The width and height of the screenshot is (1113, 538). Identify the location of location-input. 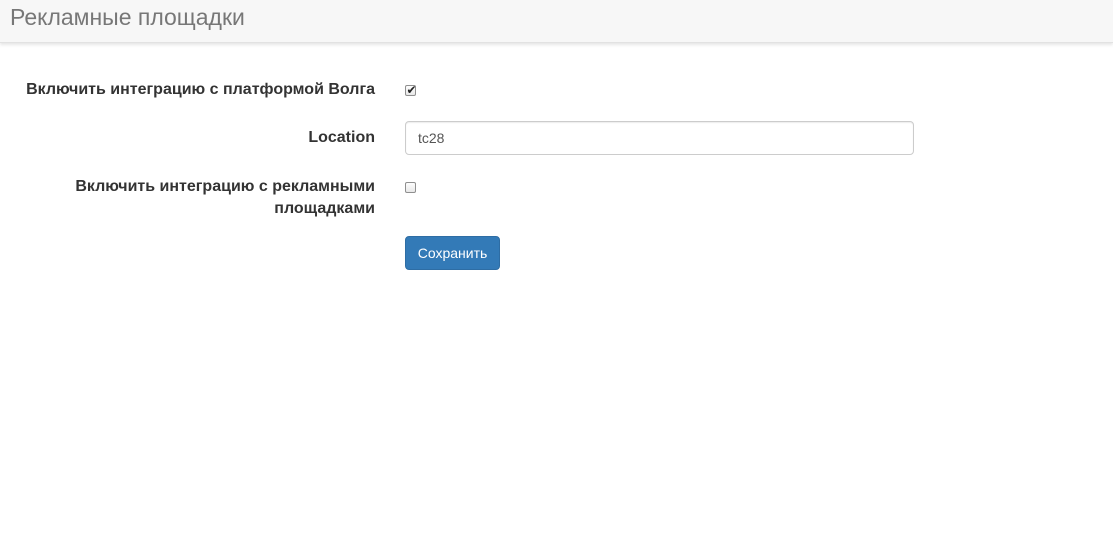
(659, 138).